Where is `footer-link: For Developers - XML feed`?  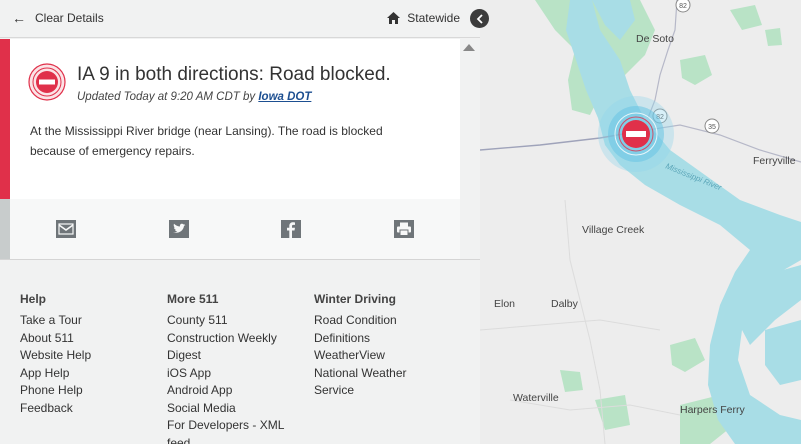 footer-link: For Developers - XML feed is located at coordinates (227, 430).